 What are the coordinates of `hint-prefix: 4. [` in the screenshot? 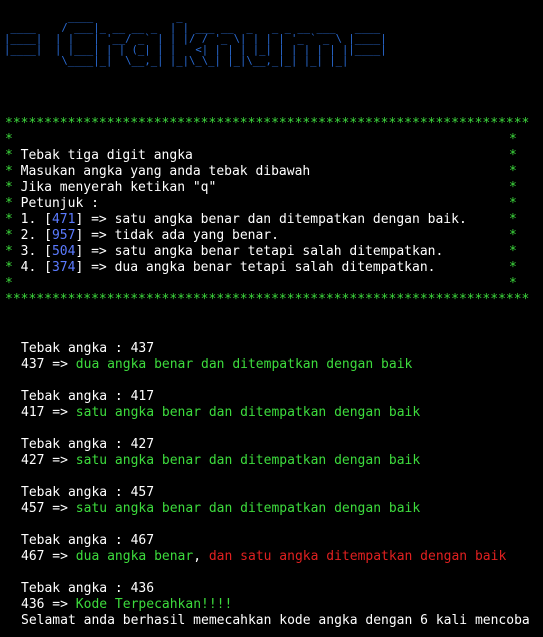 It's located at (36, 267).